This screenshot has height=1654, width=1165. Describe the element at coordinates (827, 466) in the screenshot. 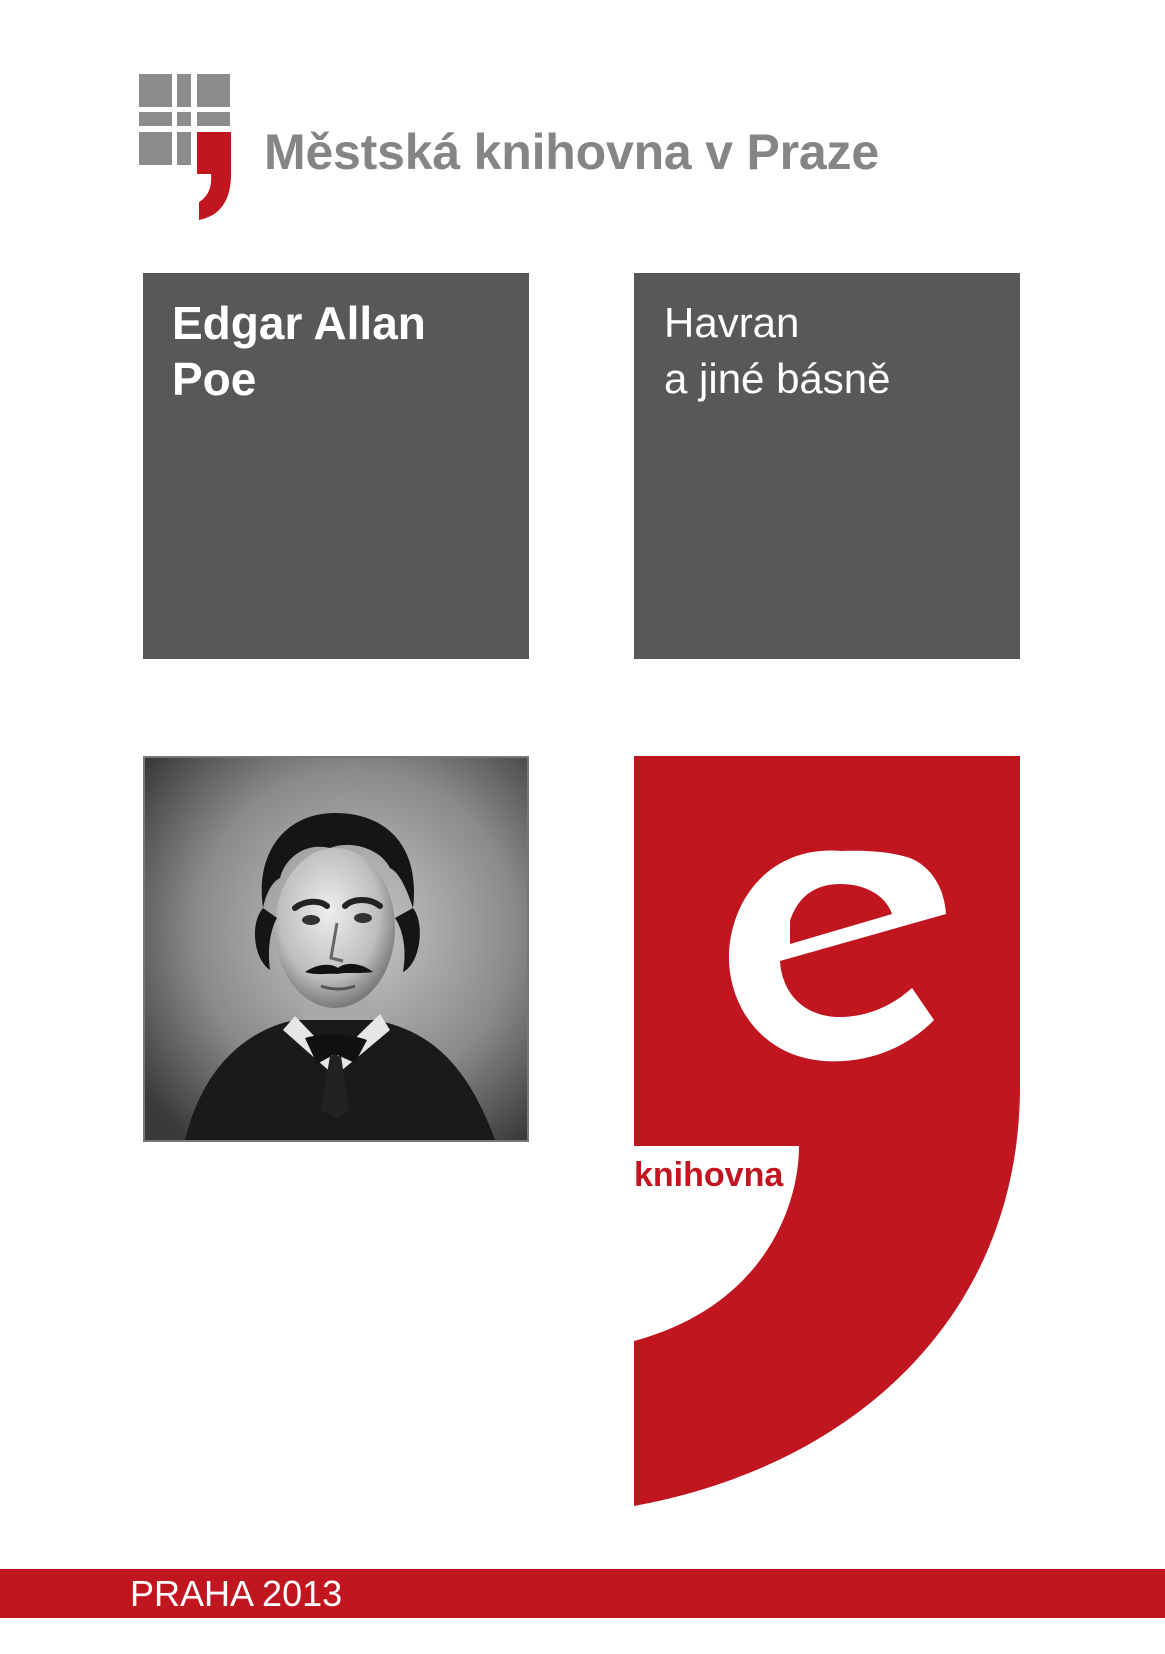

I see `title-box: Havran a jiné básně` at that location.